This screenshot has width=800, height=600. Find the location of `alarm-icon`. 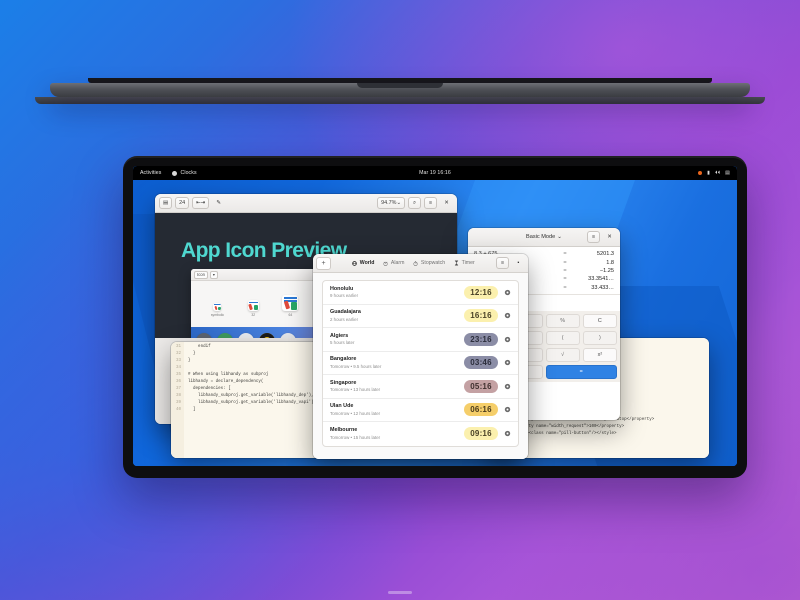

alarm-icon is located at coordinates (385, 263).